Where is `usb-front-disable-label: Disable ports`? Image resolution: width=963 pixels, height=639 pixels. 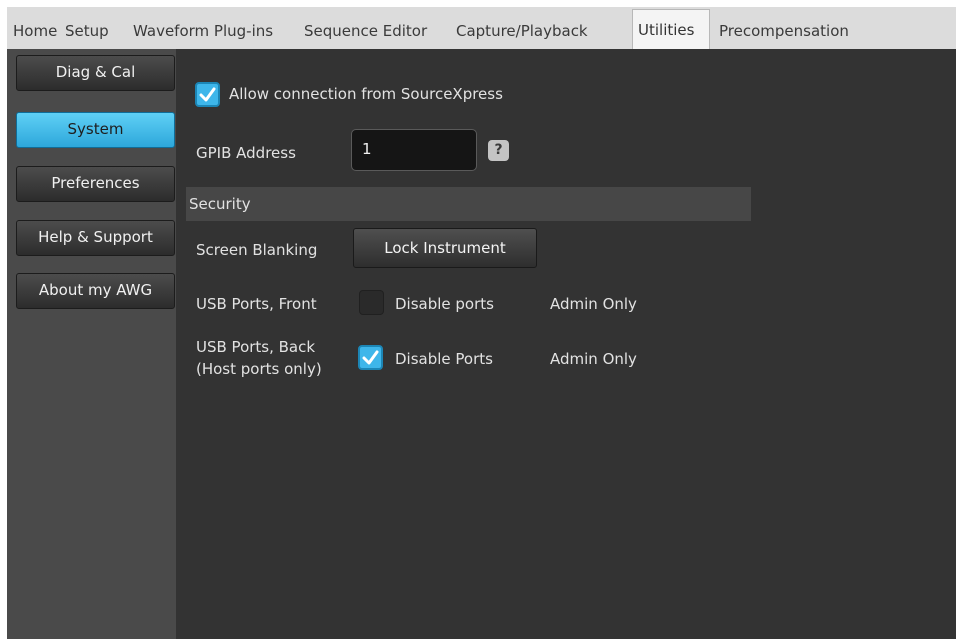
usb-front-disable-label: Disable ports is located at coordinates (444, 304).